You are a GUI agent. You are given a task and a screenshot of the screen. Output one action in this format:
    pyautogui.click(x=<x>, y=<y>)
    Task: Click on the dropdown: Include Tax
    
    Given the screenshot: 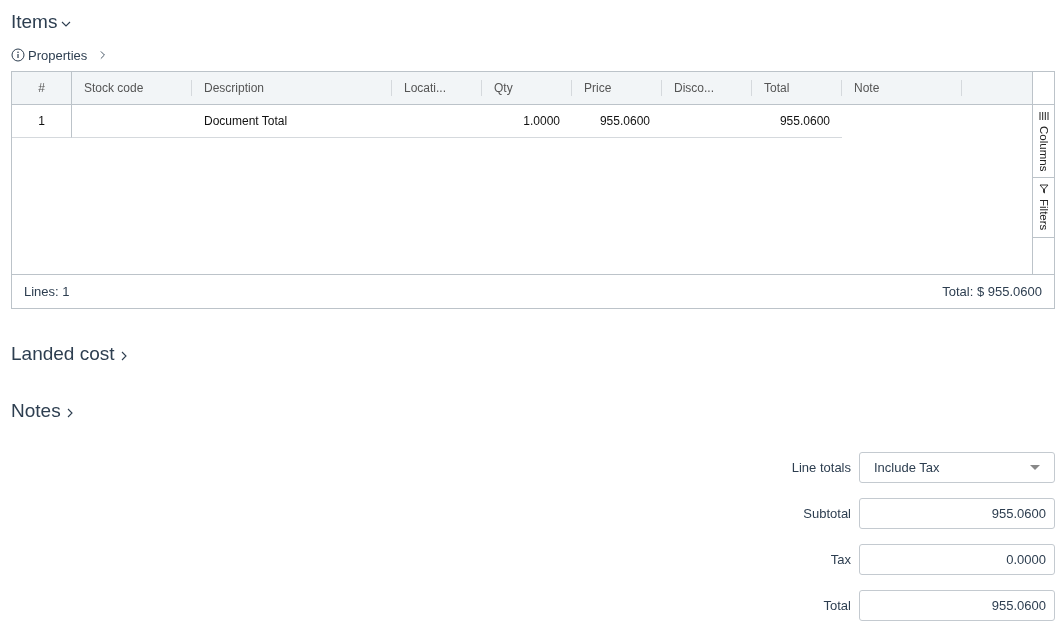 What is the action you would take?
    pyautogui.click(x=957, y=467)
    